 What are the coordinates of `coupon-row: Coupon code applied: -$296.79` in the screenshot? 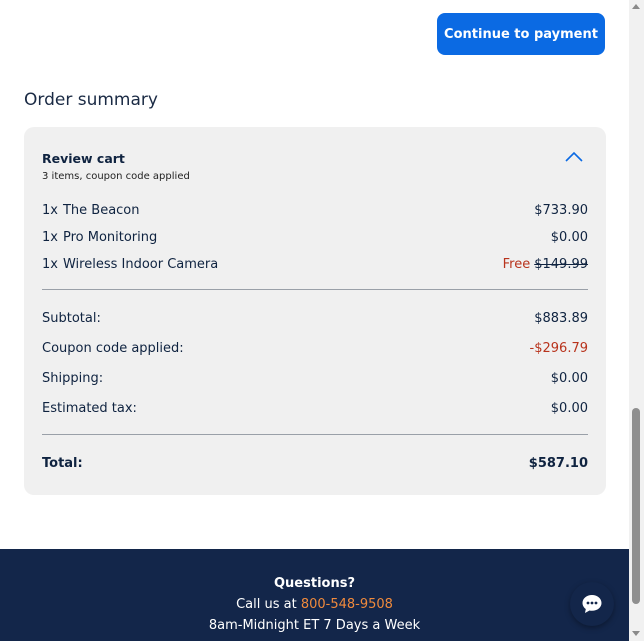 It's located at (315, 348).